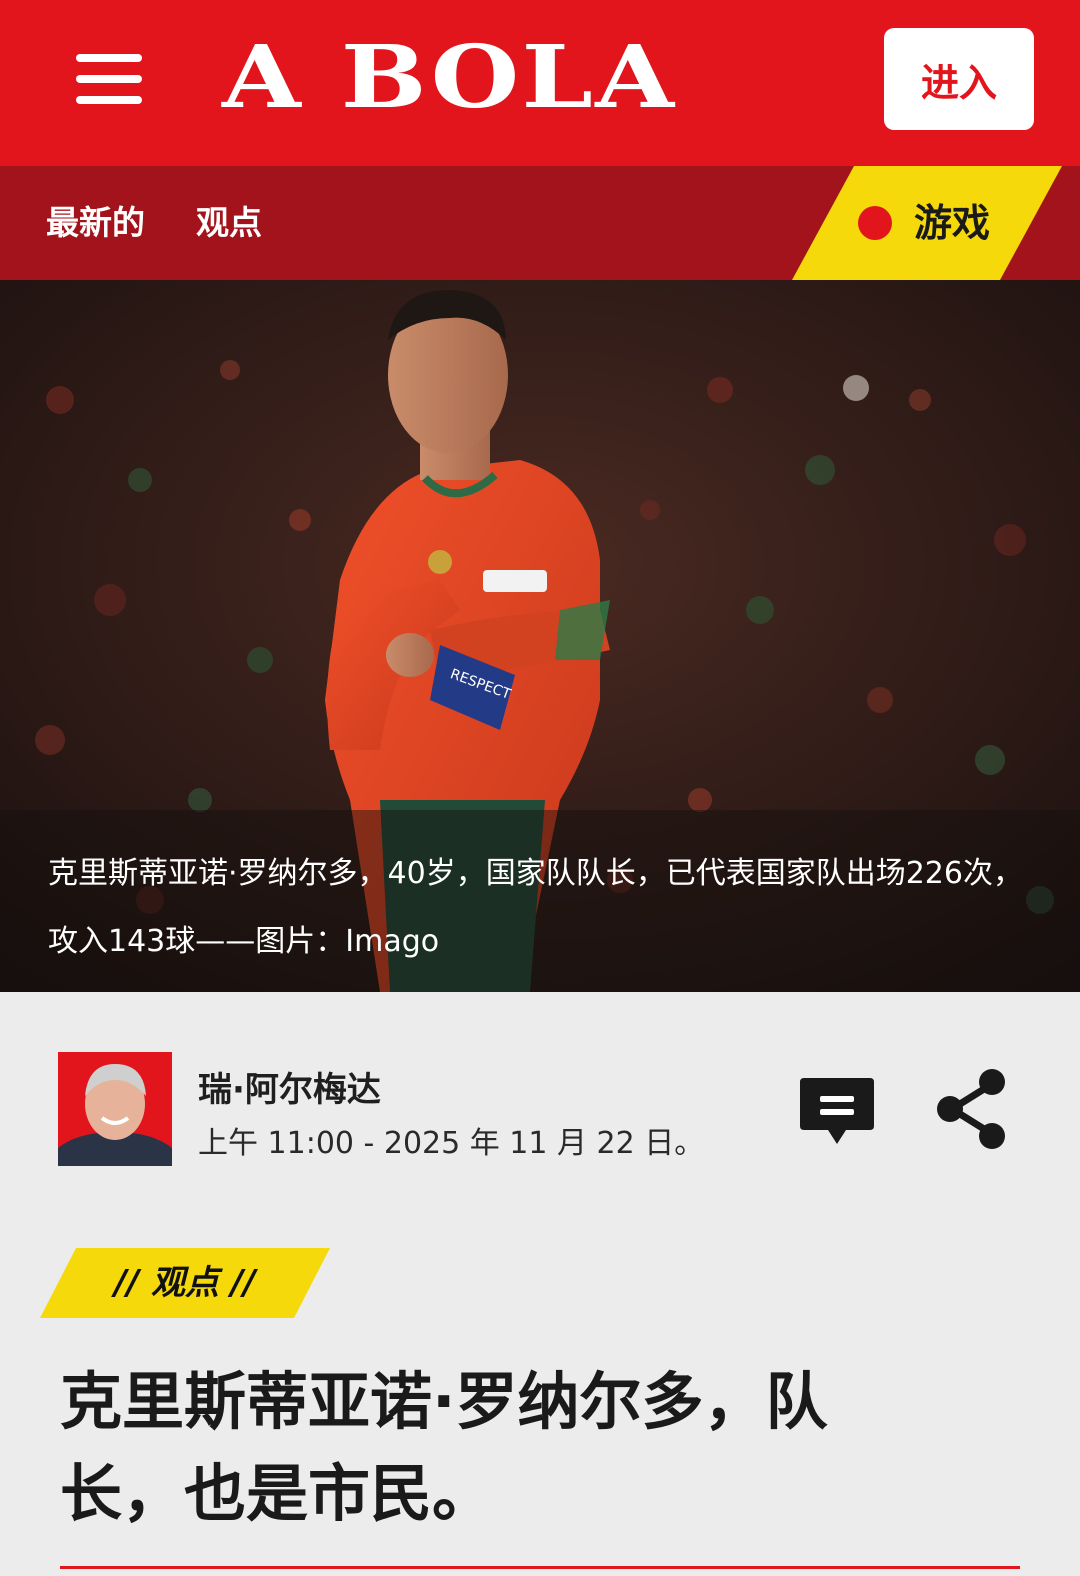  Describe the element at coordinates (109, 79) in the screenshot. I see `hamburger-menu-icon` at that location.